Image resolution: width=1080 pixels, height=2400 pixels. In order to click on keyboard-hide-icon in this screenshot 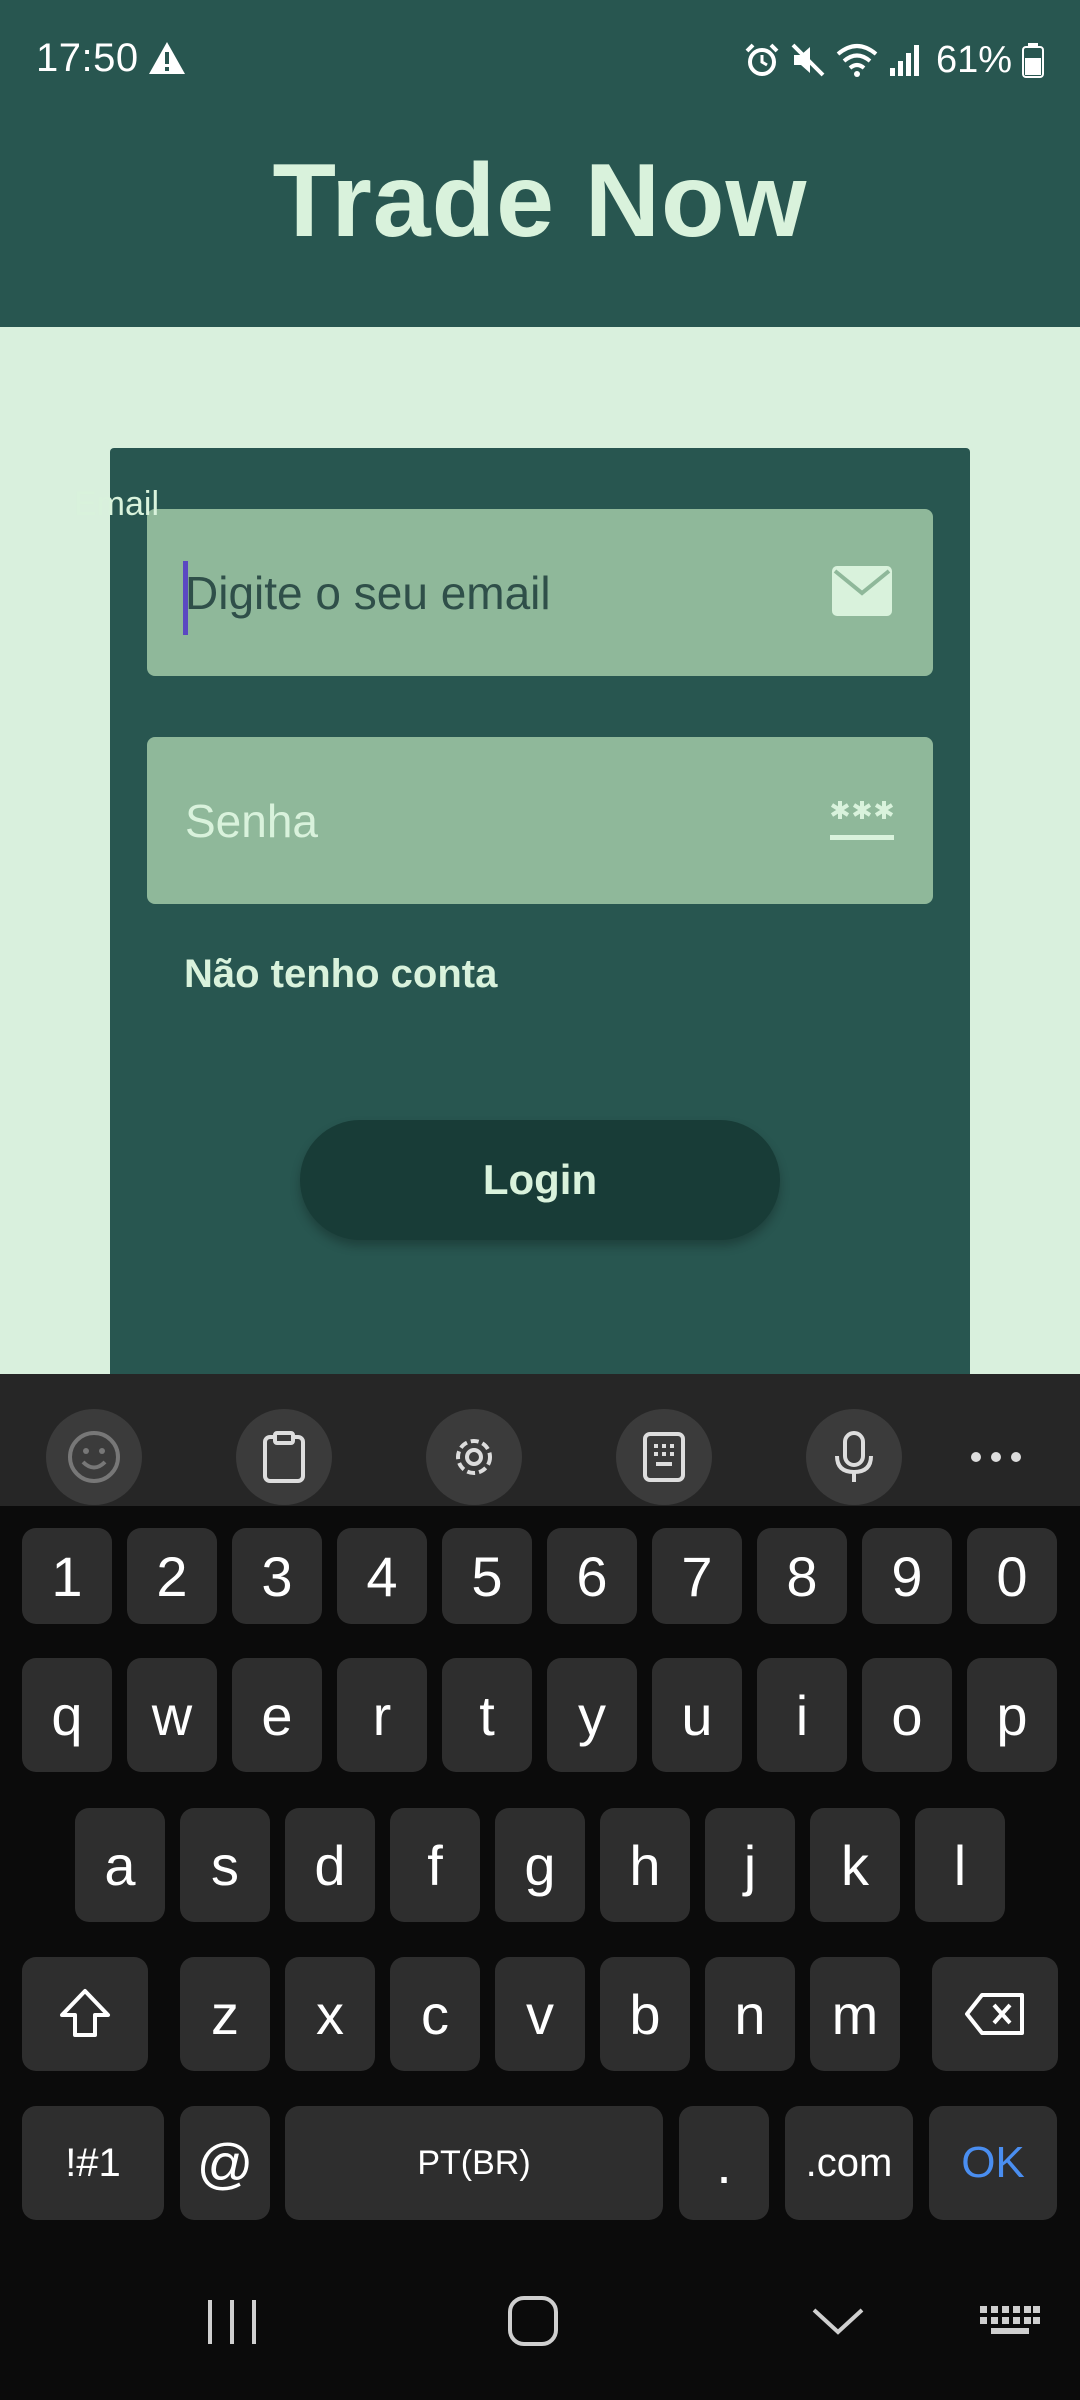, I will do `click(1010, 2320)`.